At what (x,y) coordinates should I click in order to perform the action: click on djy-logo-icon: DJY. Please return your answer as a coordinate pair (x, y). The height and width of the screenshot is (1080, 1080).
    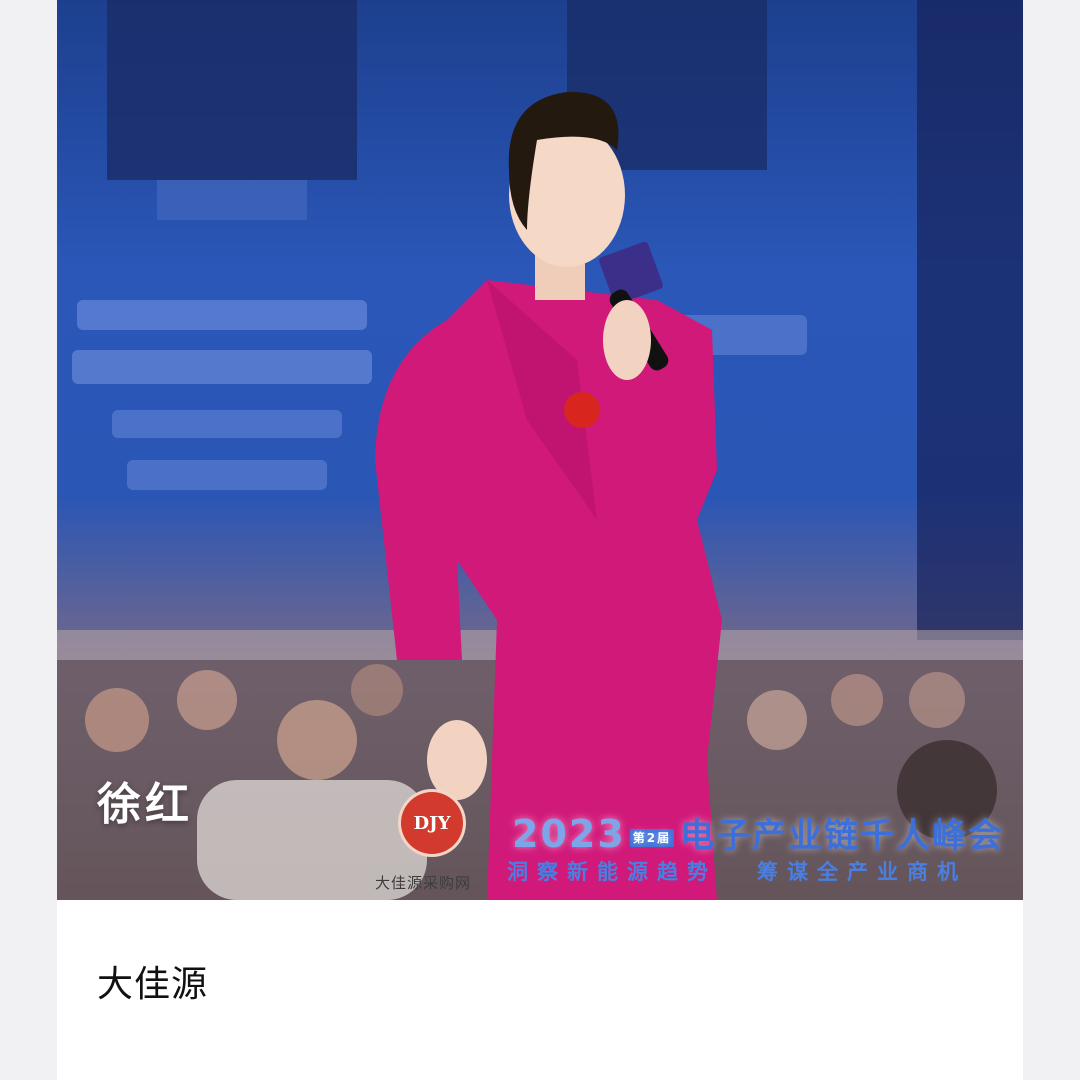
    Looking at the image, I should click on (432, 823).